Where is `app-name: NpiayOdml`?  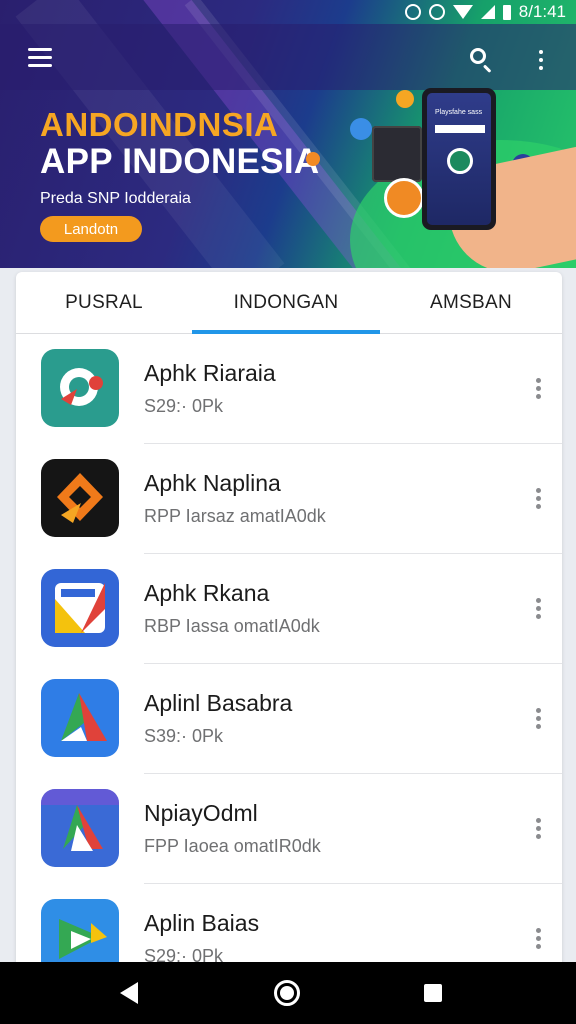 app-name: NpiayOdml is located at coordinates (201, 813).